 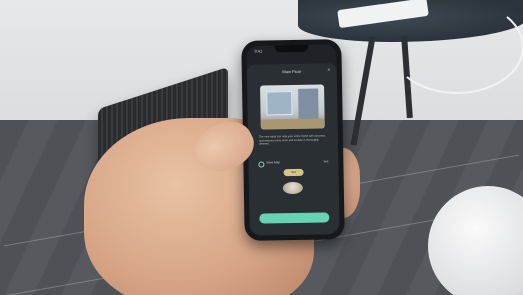 I want to click on photo-floor, so click(x=292, y=124).